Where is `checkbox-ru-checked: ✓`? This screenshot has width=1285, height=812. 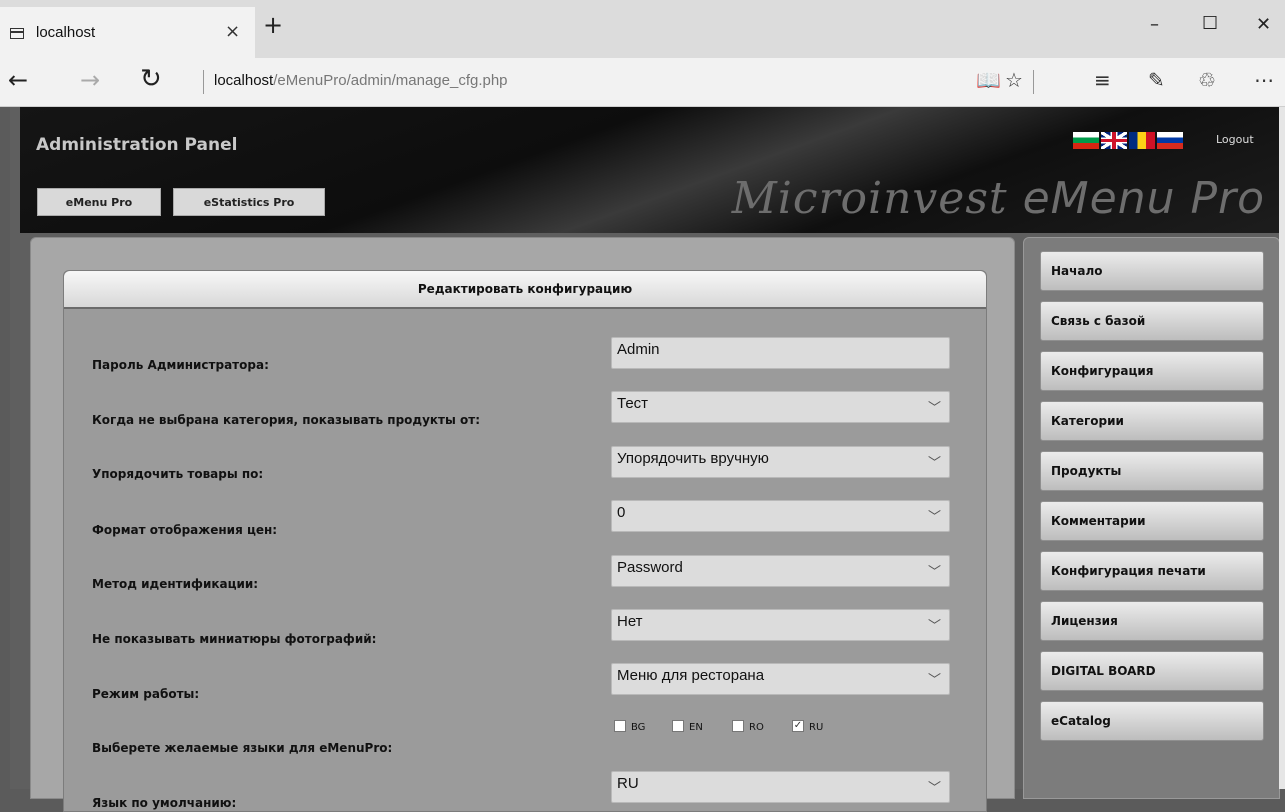 checkbox-ru-checked: ✓ is located at coordinates (798, 726).